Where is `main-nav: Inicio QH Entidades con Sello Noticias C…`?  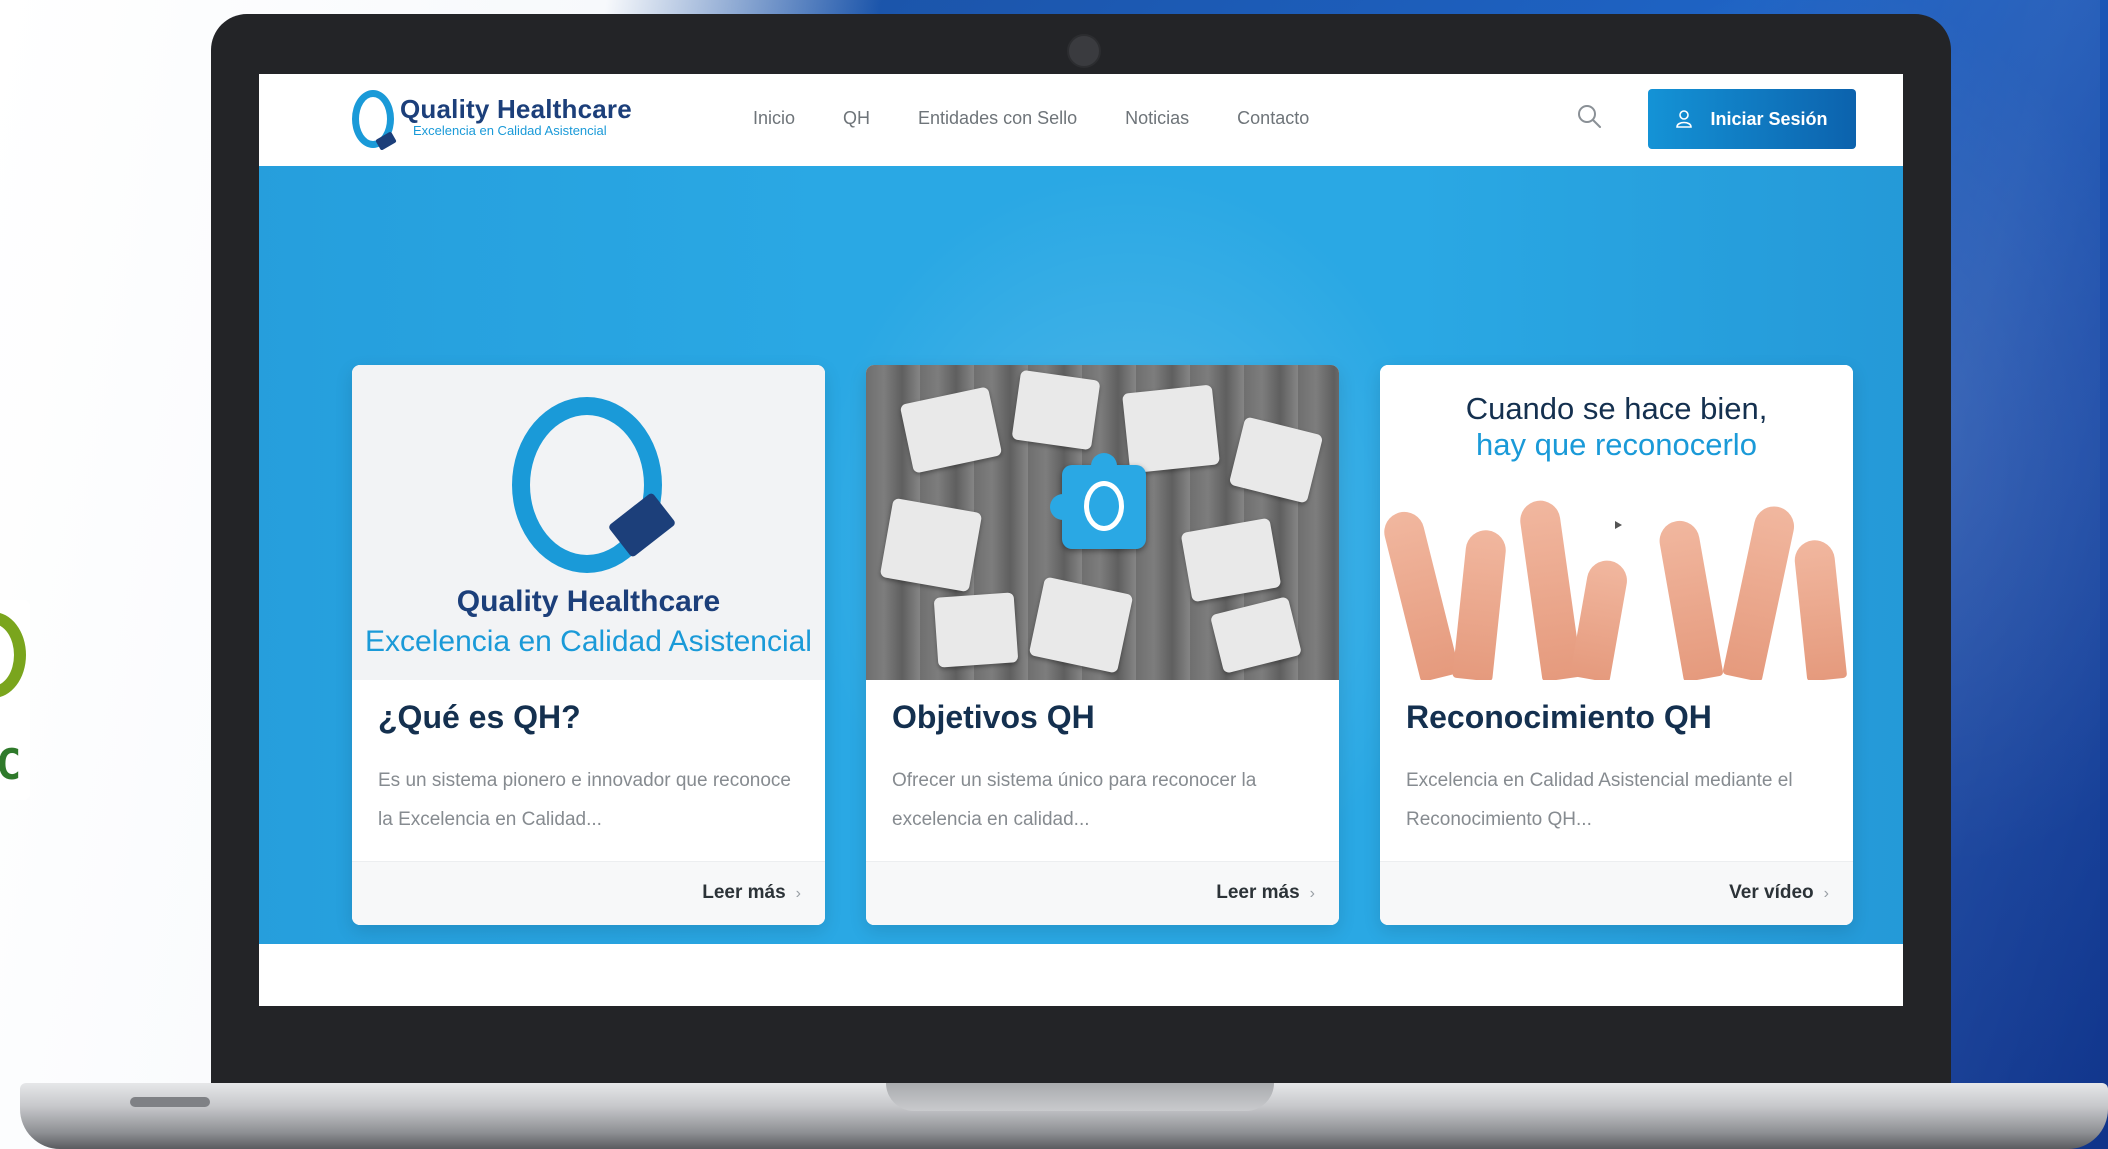
main-nav: Inicio QH Entidades con Sello Noticias C… is located at coordinates (1055, 118).